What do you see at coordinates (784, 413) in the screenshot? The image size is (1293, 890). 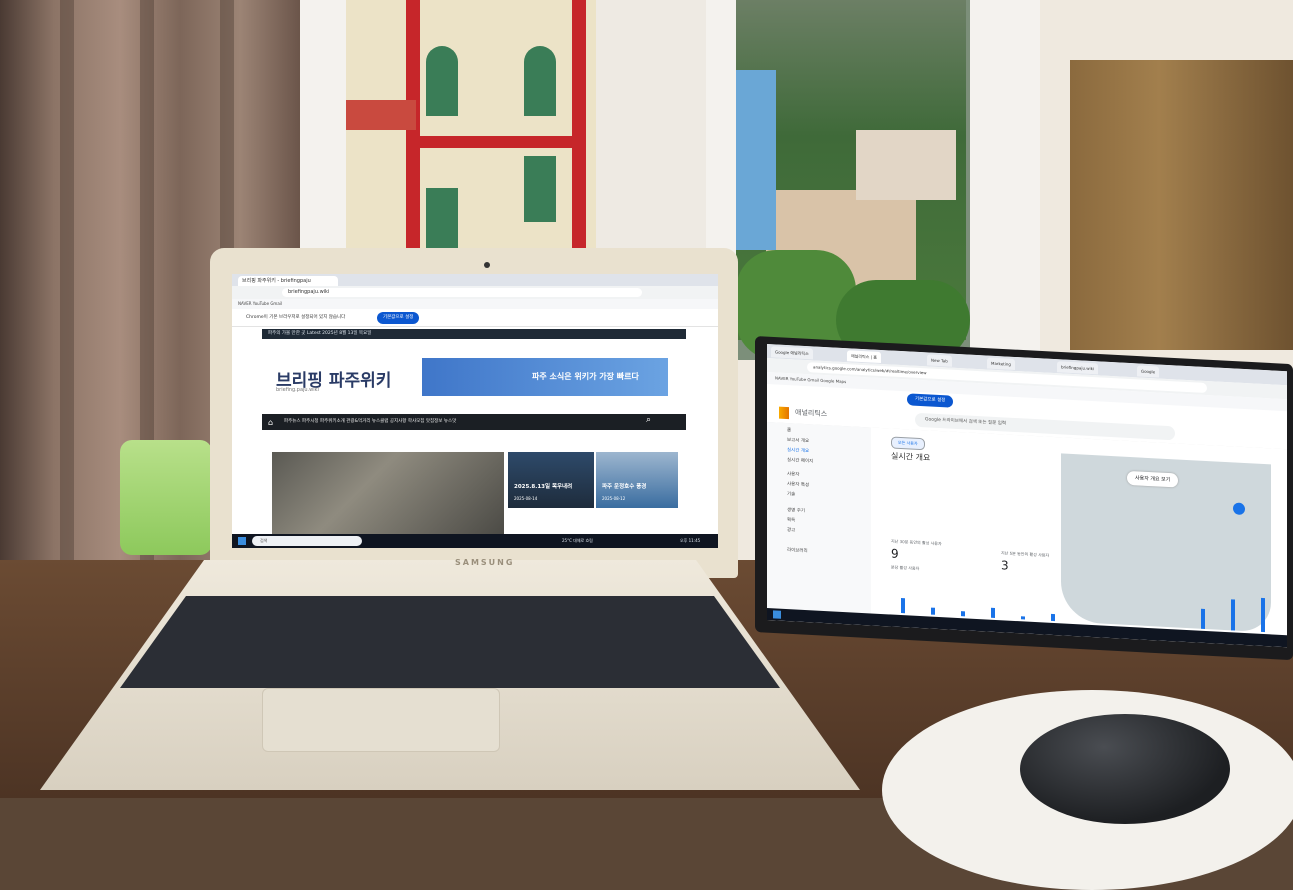 I see `analytics-logo-icon` at bounding box center [784, 413].